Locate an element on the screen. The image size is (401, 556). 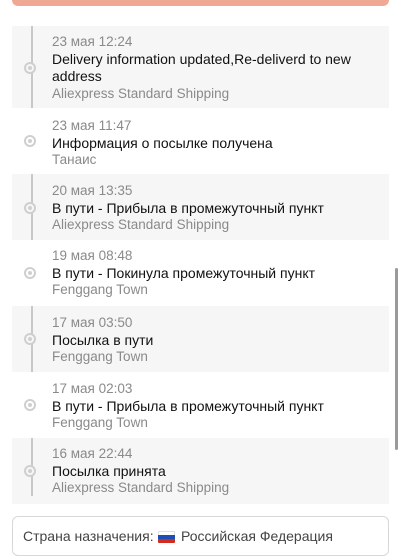
destination-box: Страна назначения: Российская Федерация is located at coordinates (200, 536).